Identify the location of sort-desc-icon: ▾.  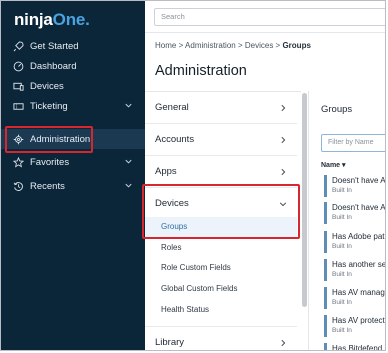
(344, 165).